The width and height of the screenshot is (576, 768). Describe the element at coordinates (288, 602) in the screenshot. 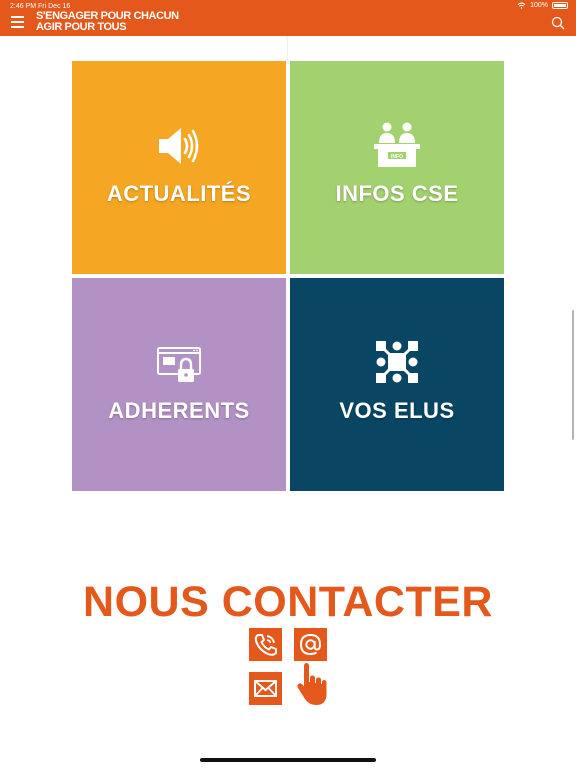

I see `contact-title: NOUS CONTACTER` at that location.